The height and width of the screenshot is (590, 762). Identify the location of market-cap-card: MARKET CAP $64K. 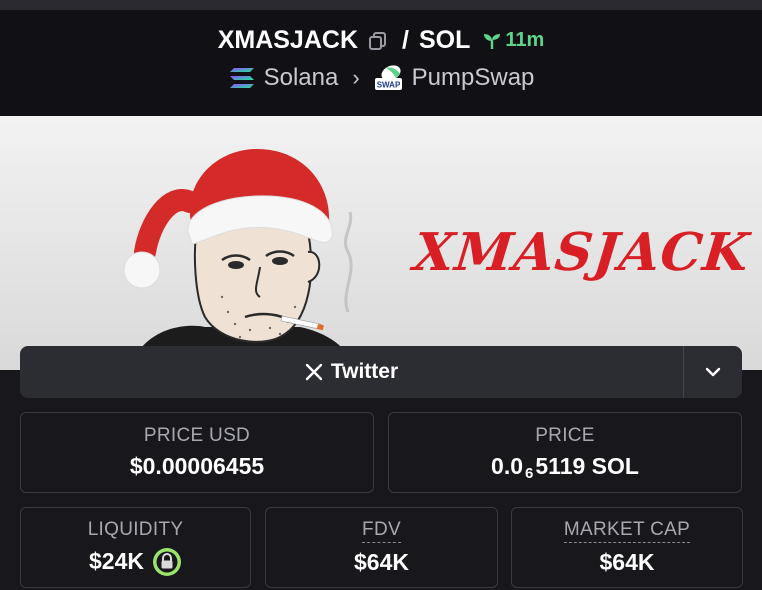
(627, 547).